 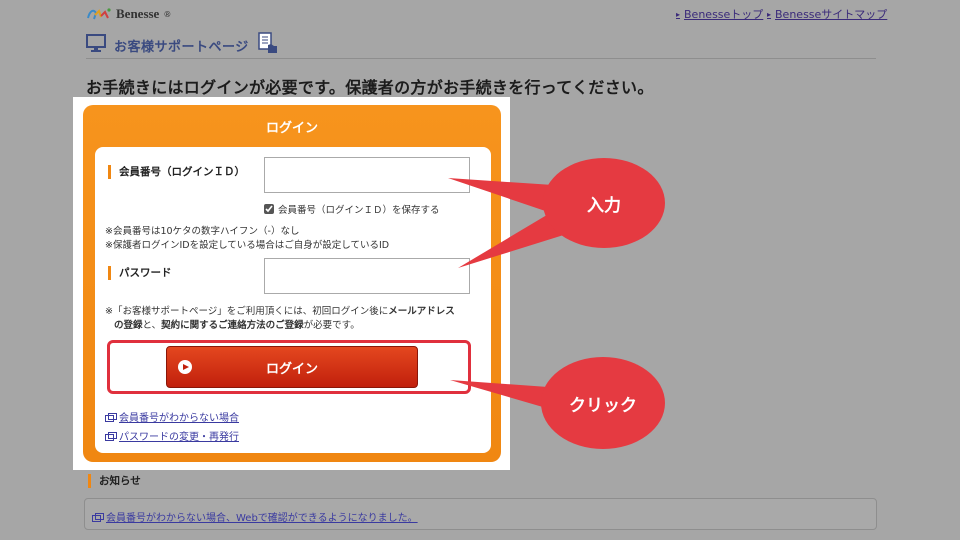 I want to click on input-callout: 入力, so click(x=604, y=203).